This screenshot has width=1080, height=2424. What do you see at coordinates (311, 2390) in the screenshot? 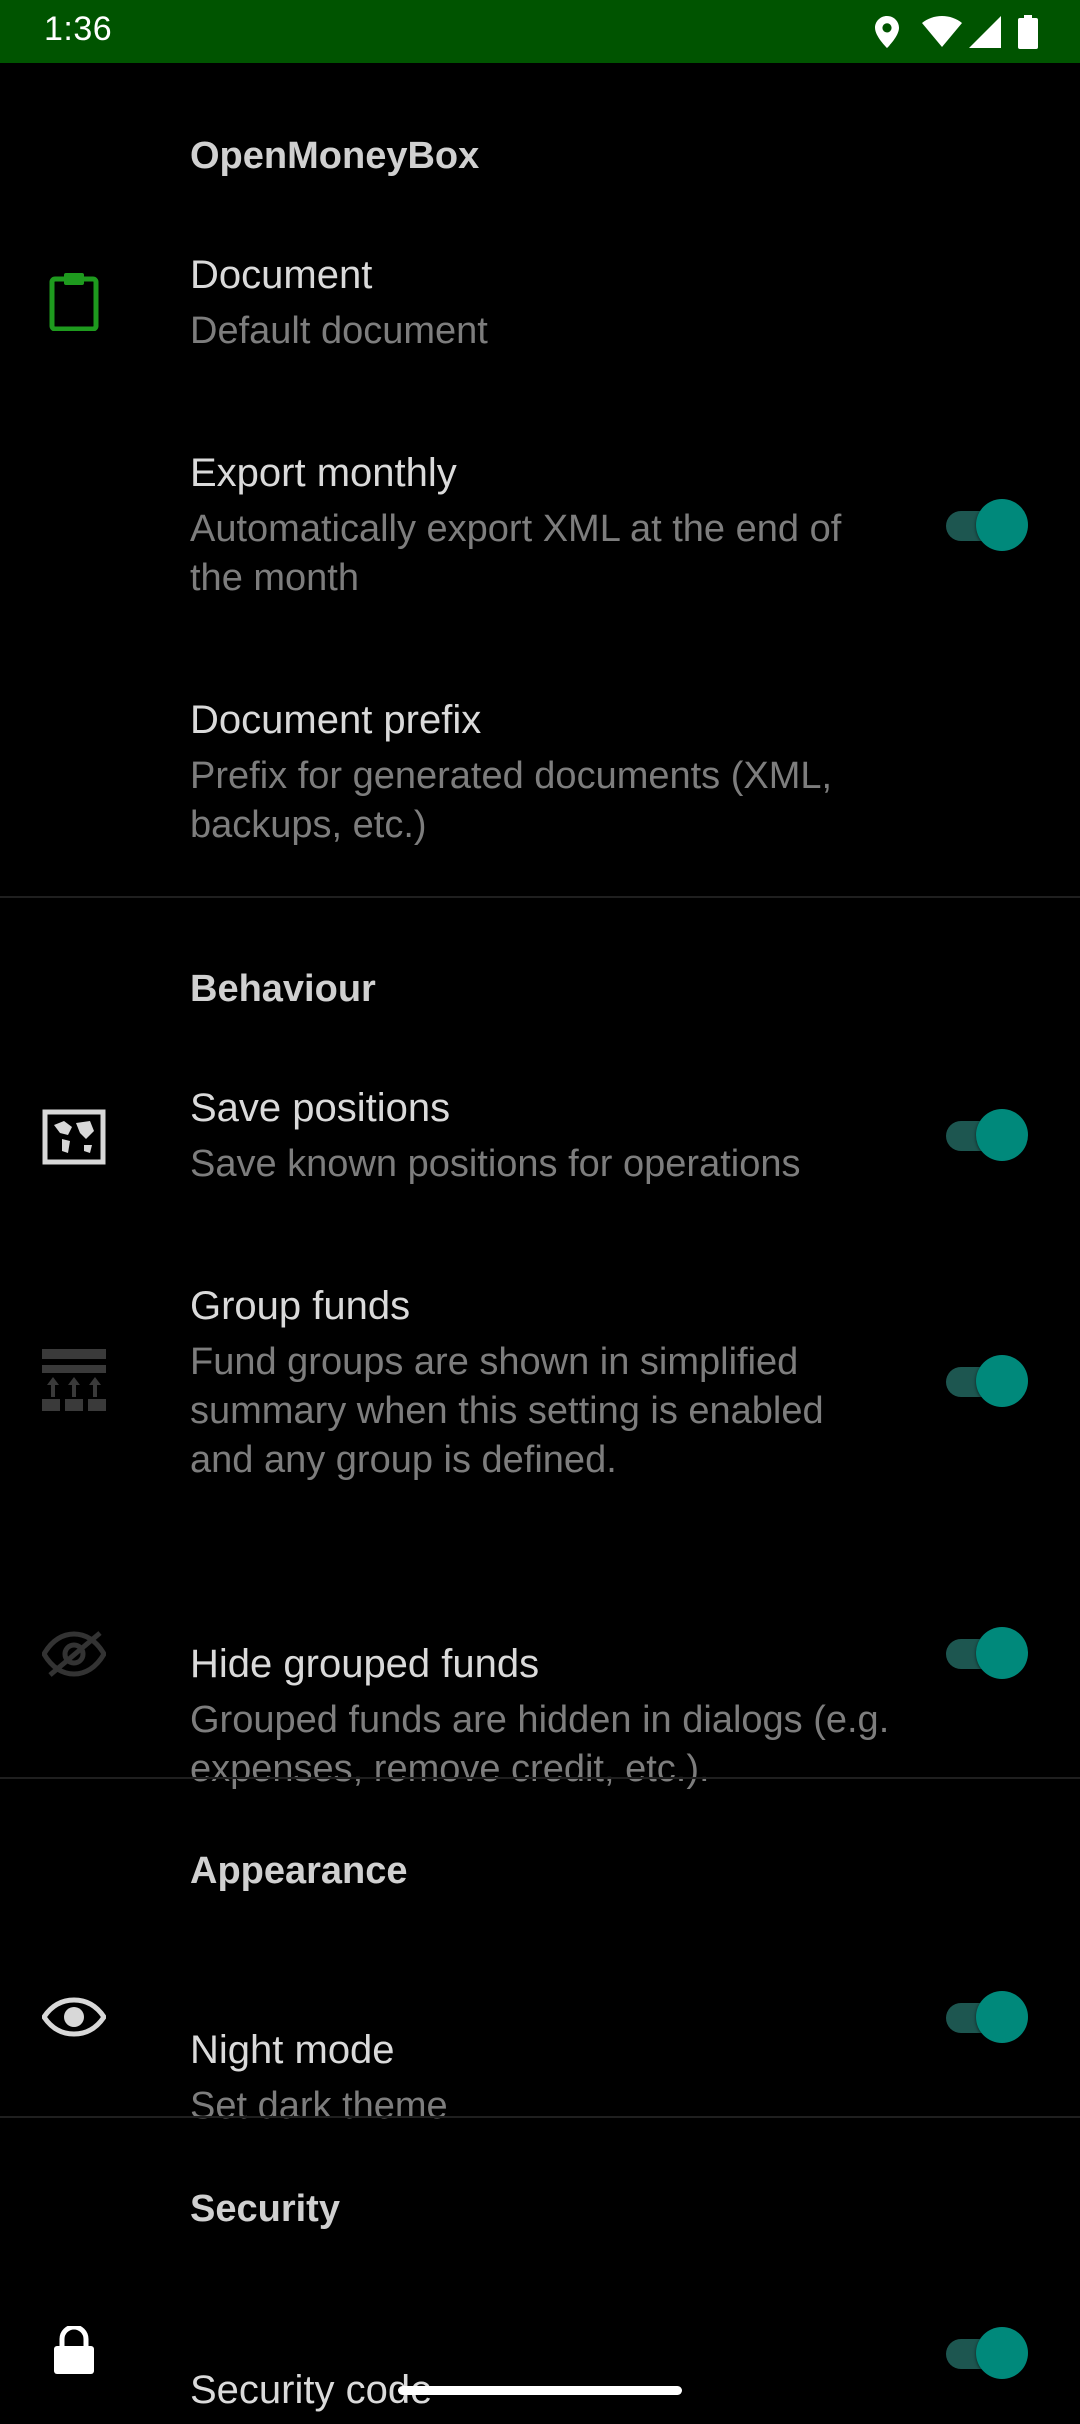
I see `pref-security-code-title: Security code` at bounding box center [311, 2390].